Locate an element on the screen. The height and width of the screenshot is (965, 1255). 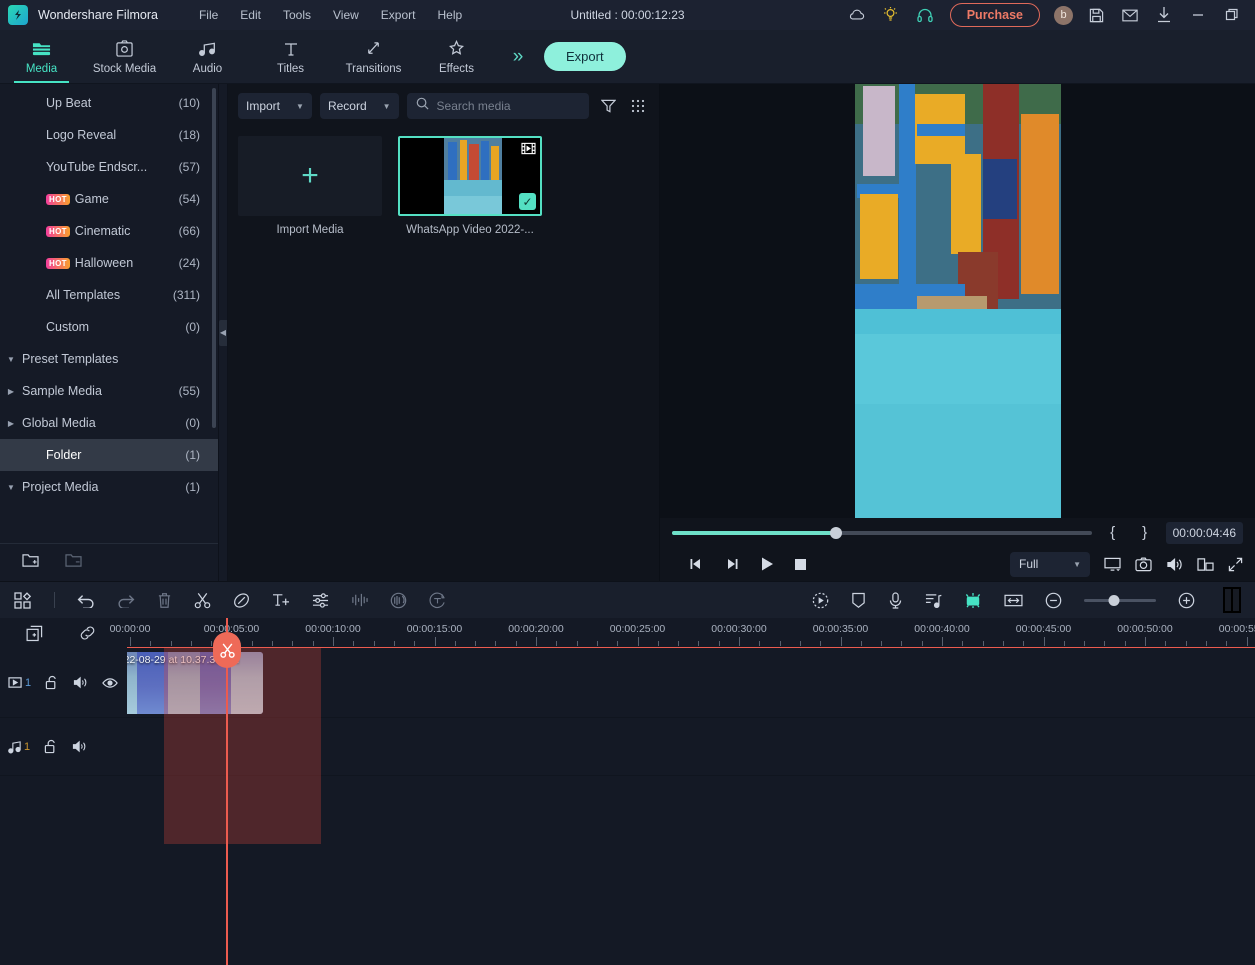
playhead-split-button is located at coordinates (227, 650).